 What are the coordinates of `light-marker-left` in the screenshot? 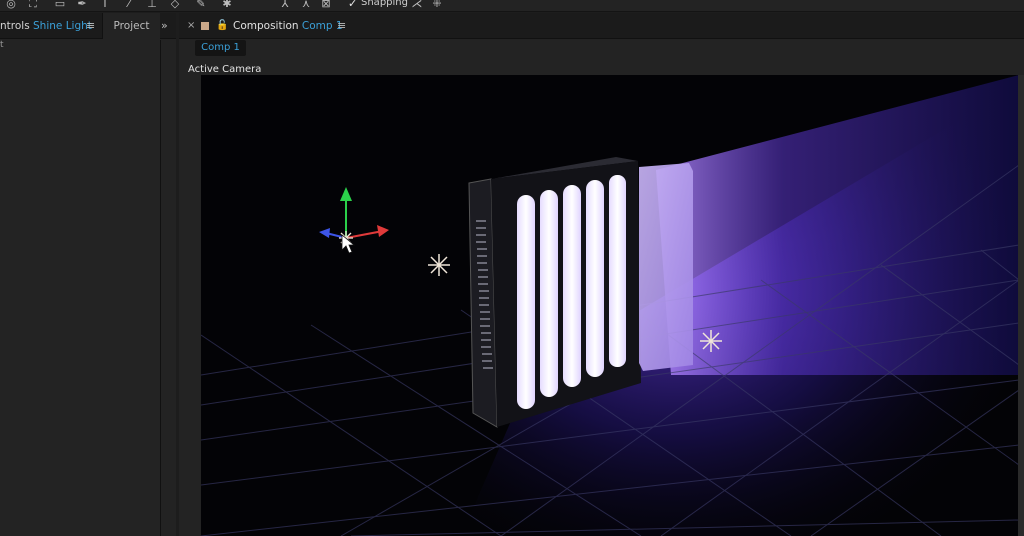 It's located at (439, 265).